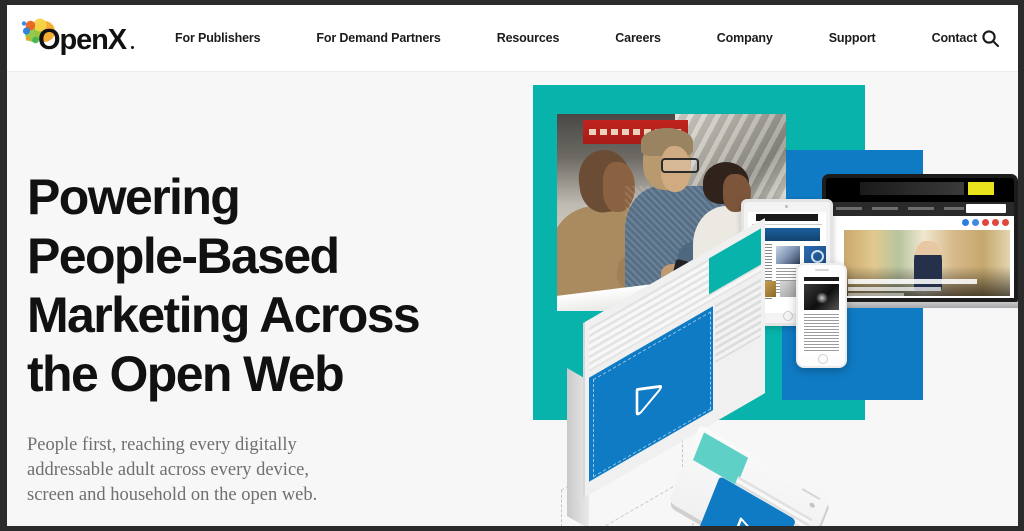 The image size is (1024, 531). What do you see at coordinates (876, 294) in the screenshot?
I see `laptop-byline` at bounding box center [876, 294].